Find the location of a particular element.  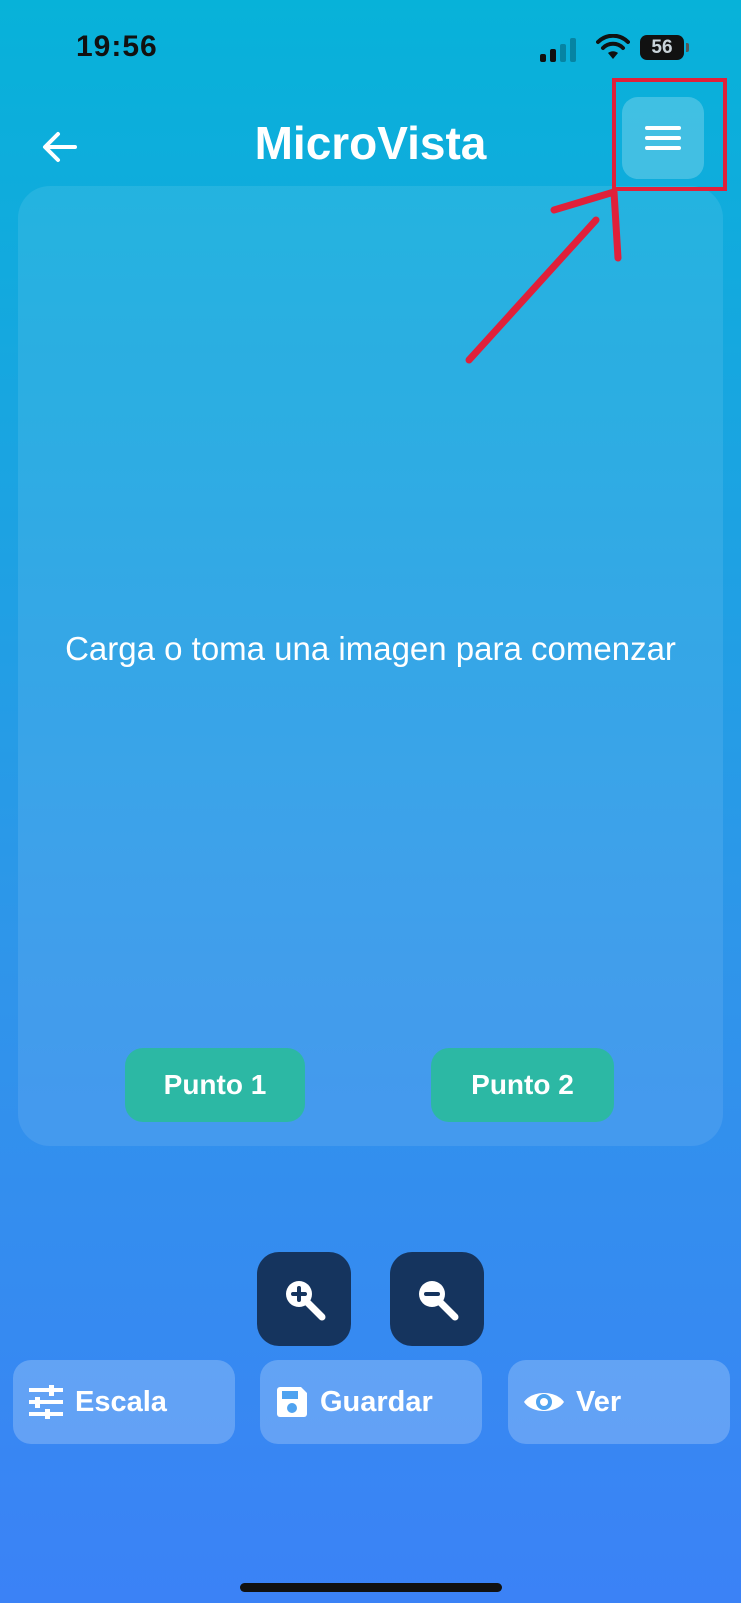

annotation-arrow-icon is located at coordinates (543, 276).